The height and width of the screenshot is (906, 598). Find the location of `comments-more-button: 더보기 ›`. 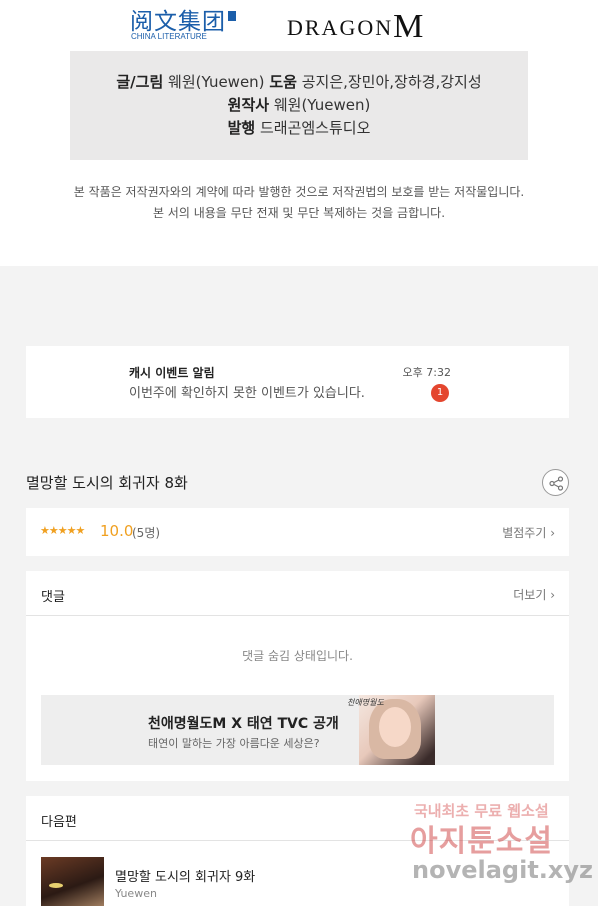

comments-more-button: 더보기 › is located at coordinates (534, 594).